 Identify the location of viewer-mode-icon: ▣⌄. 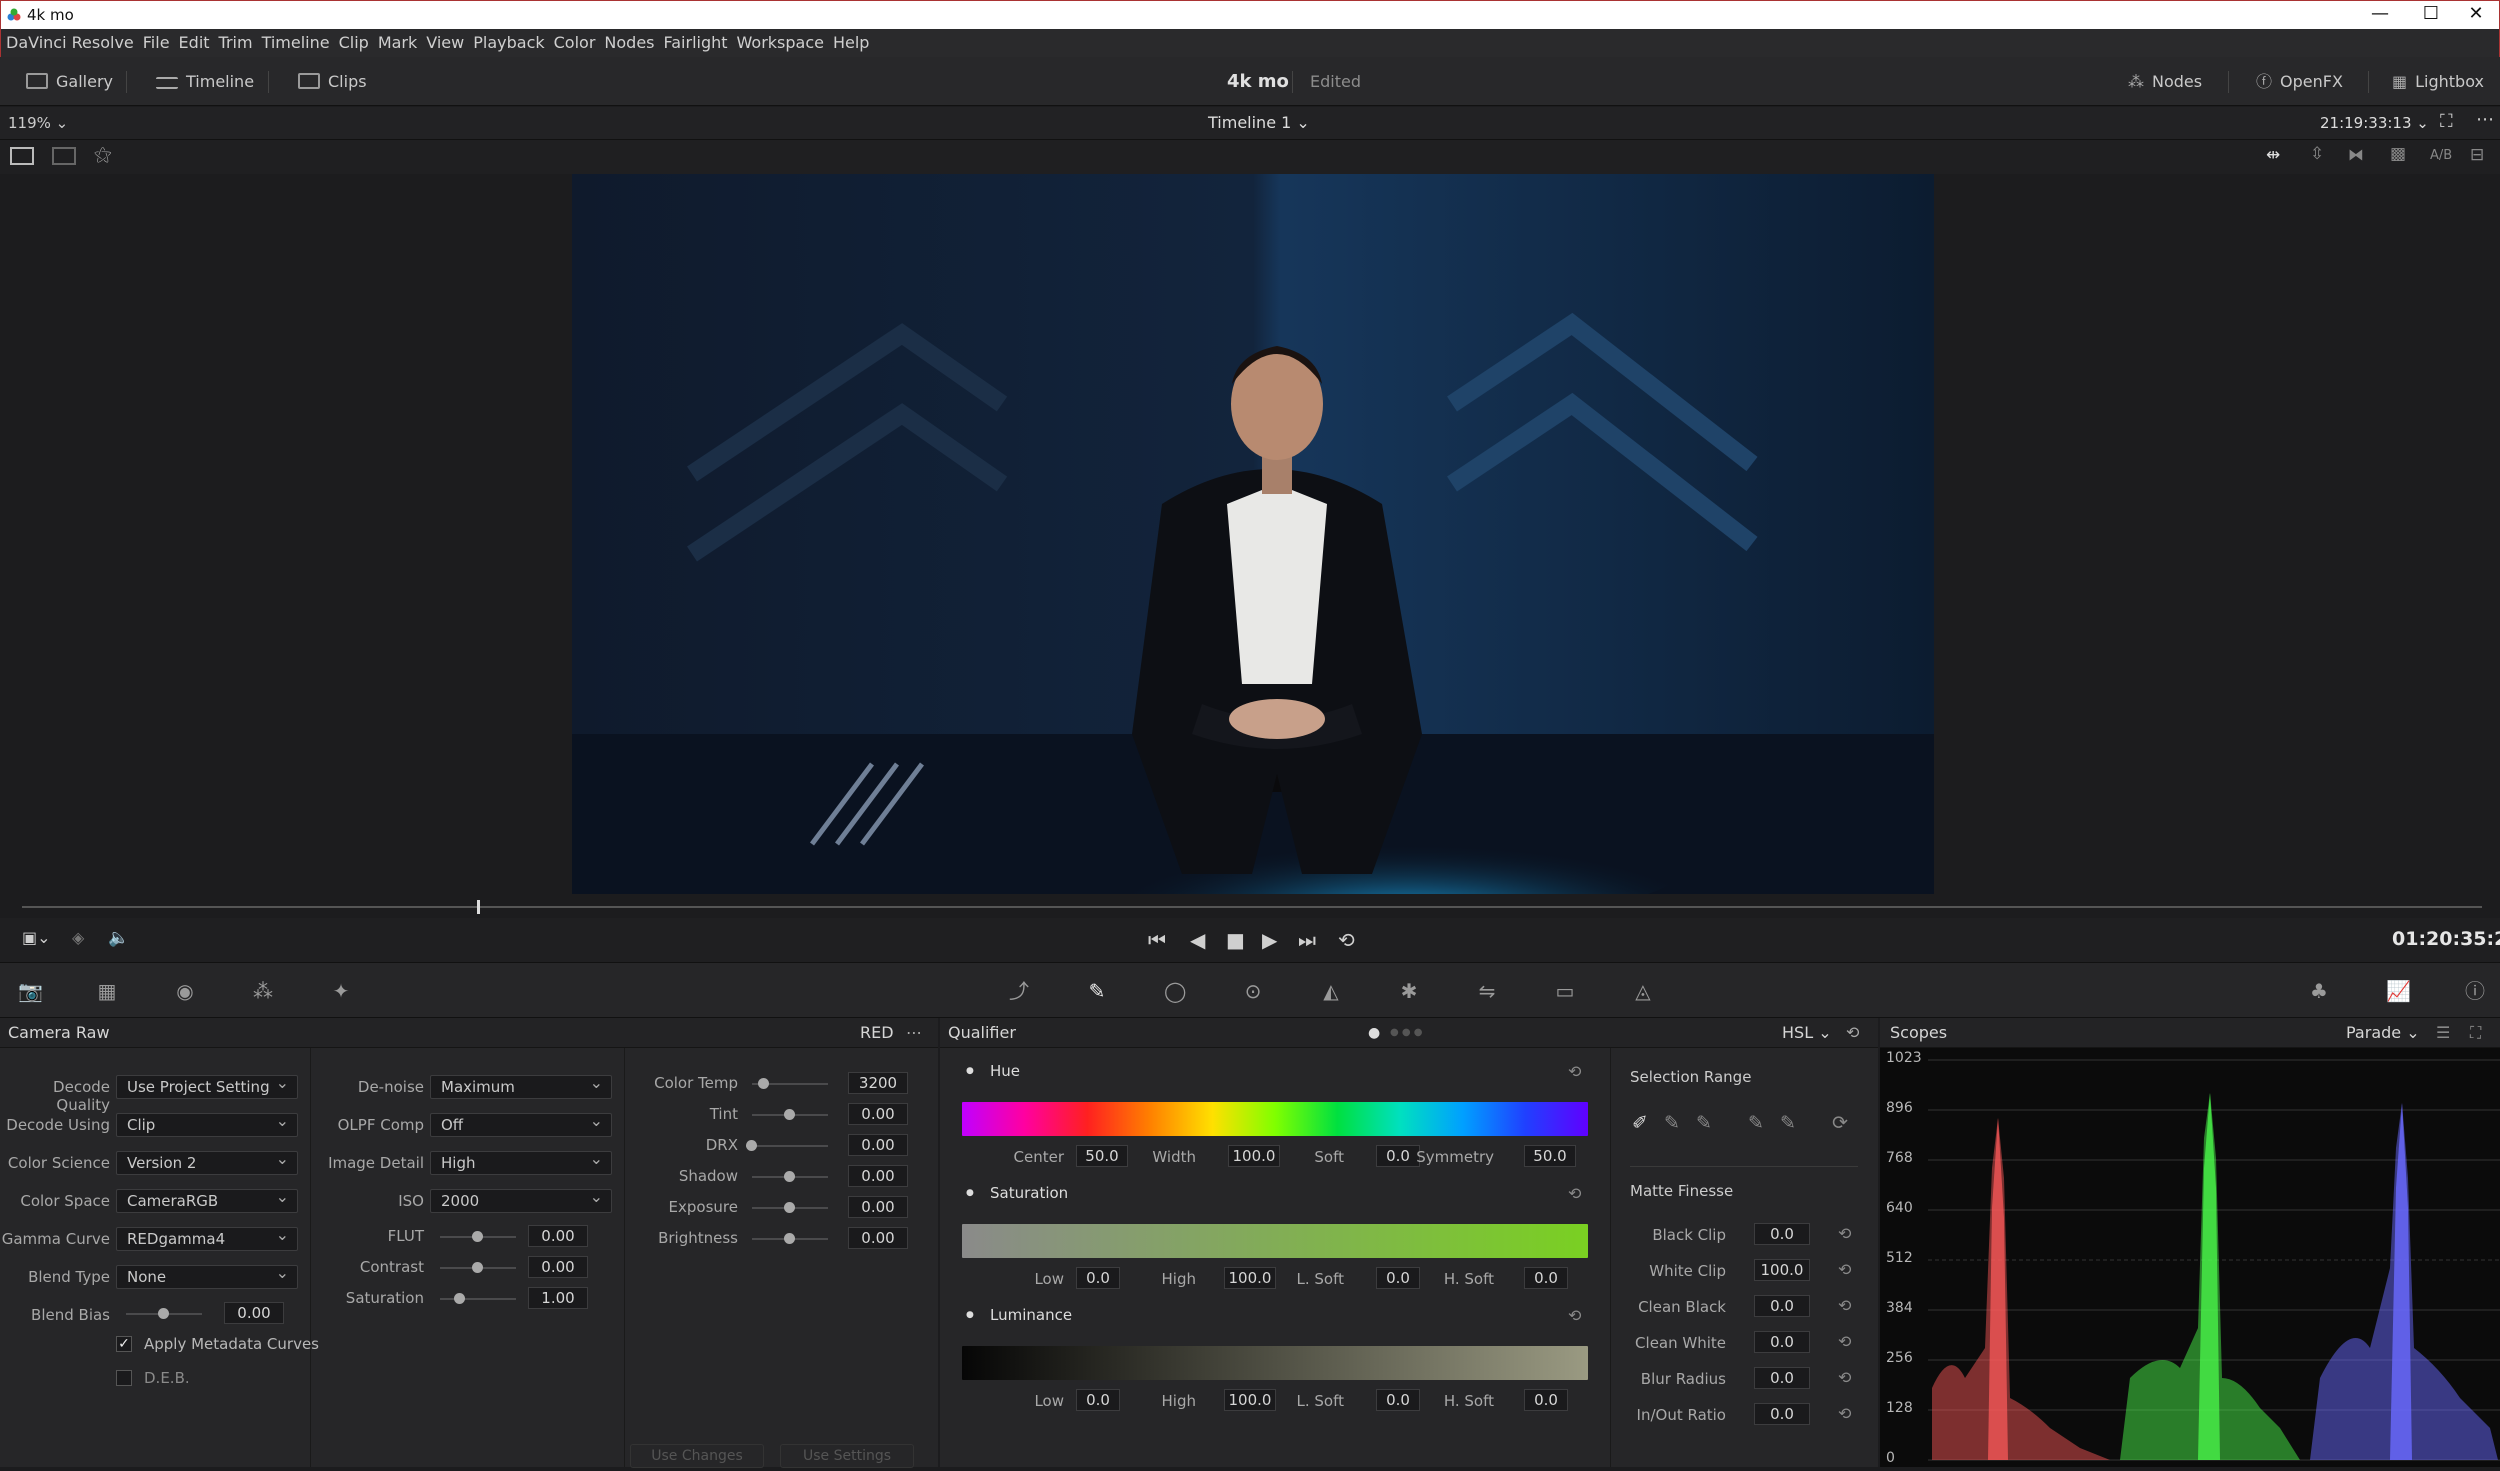
(36, 937).